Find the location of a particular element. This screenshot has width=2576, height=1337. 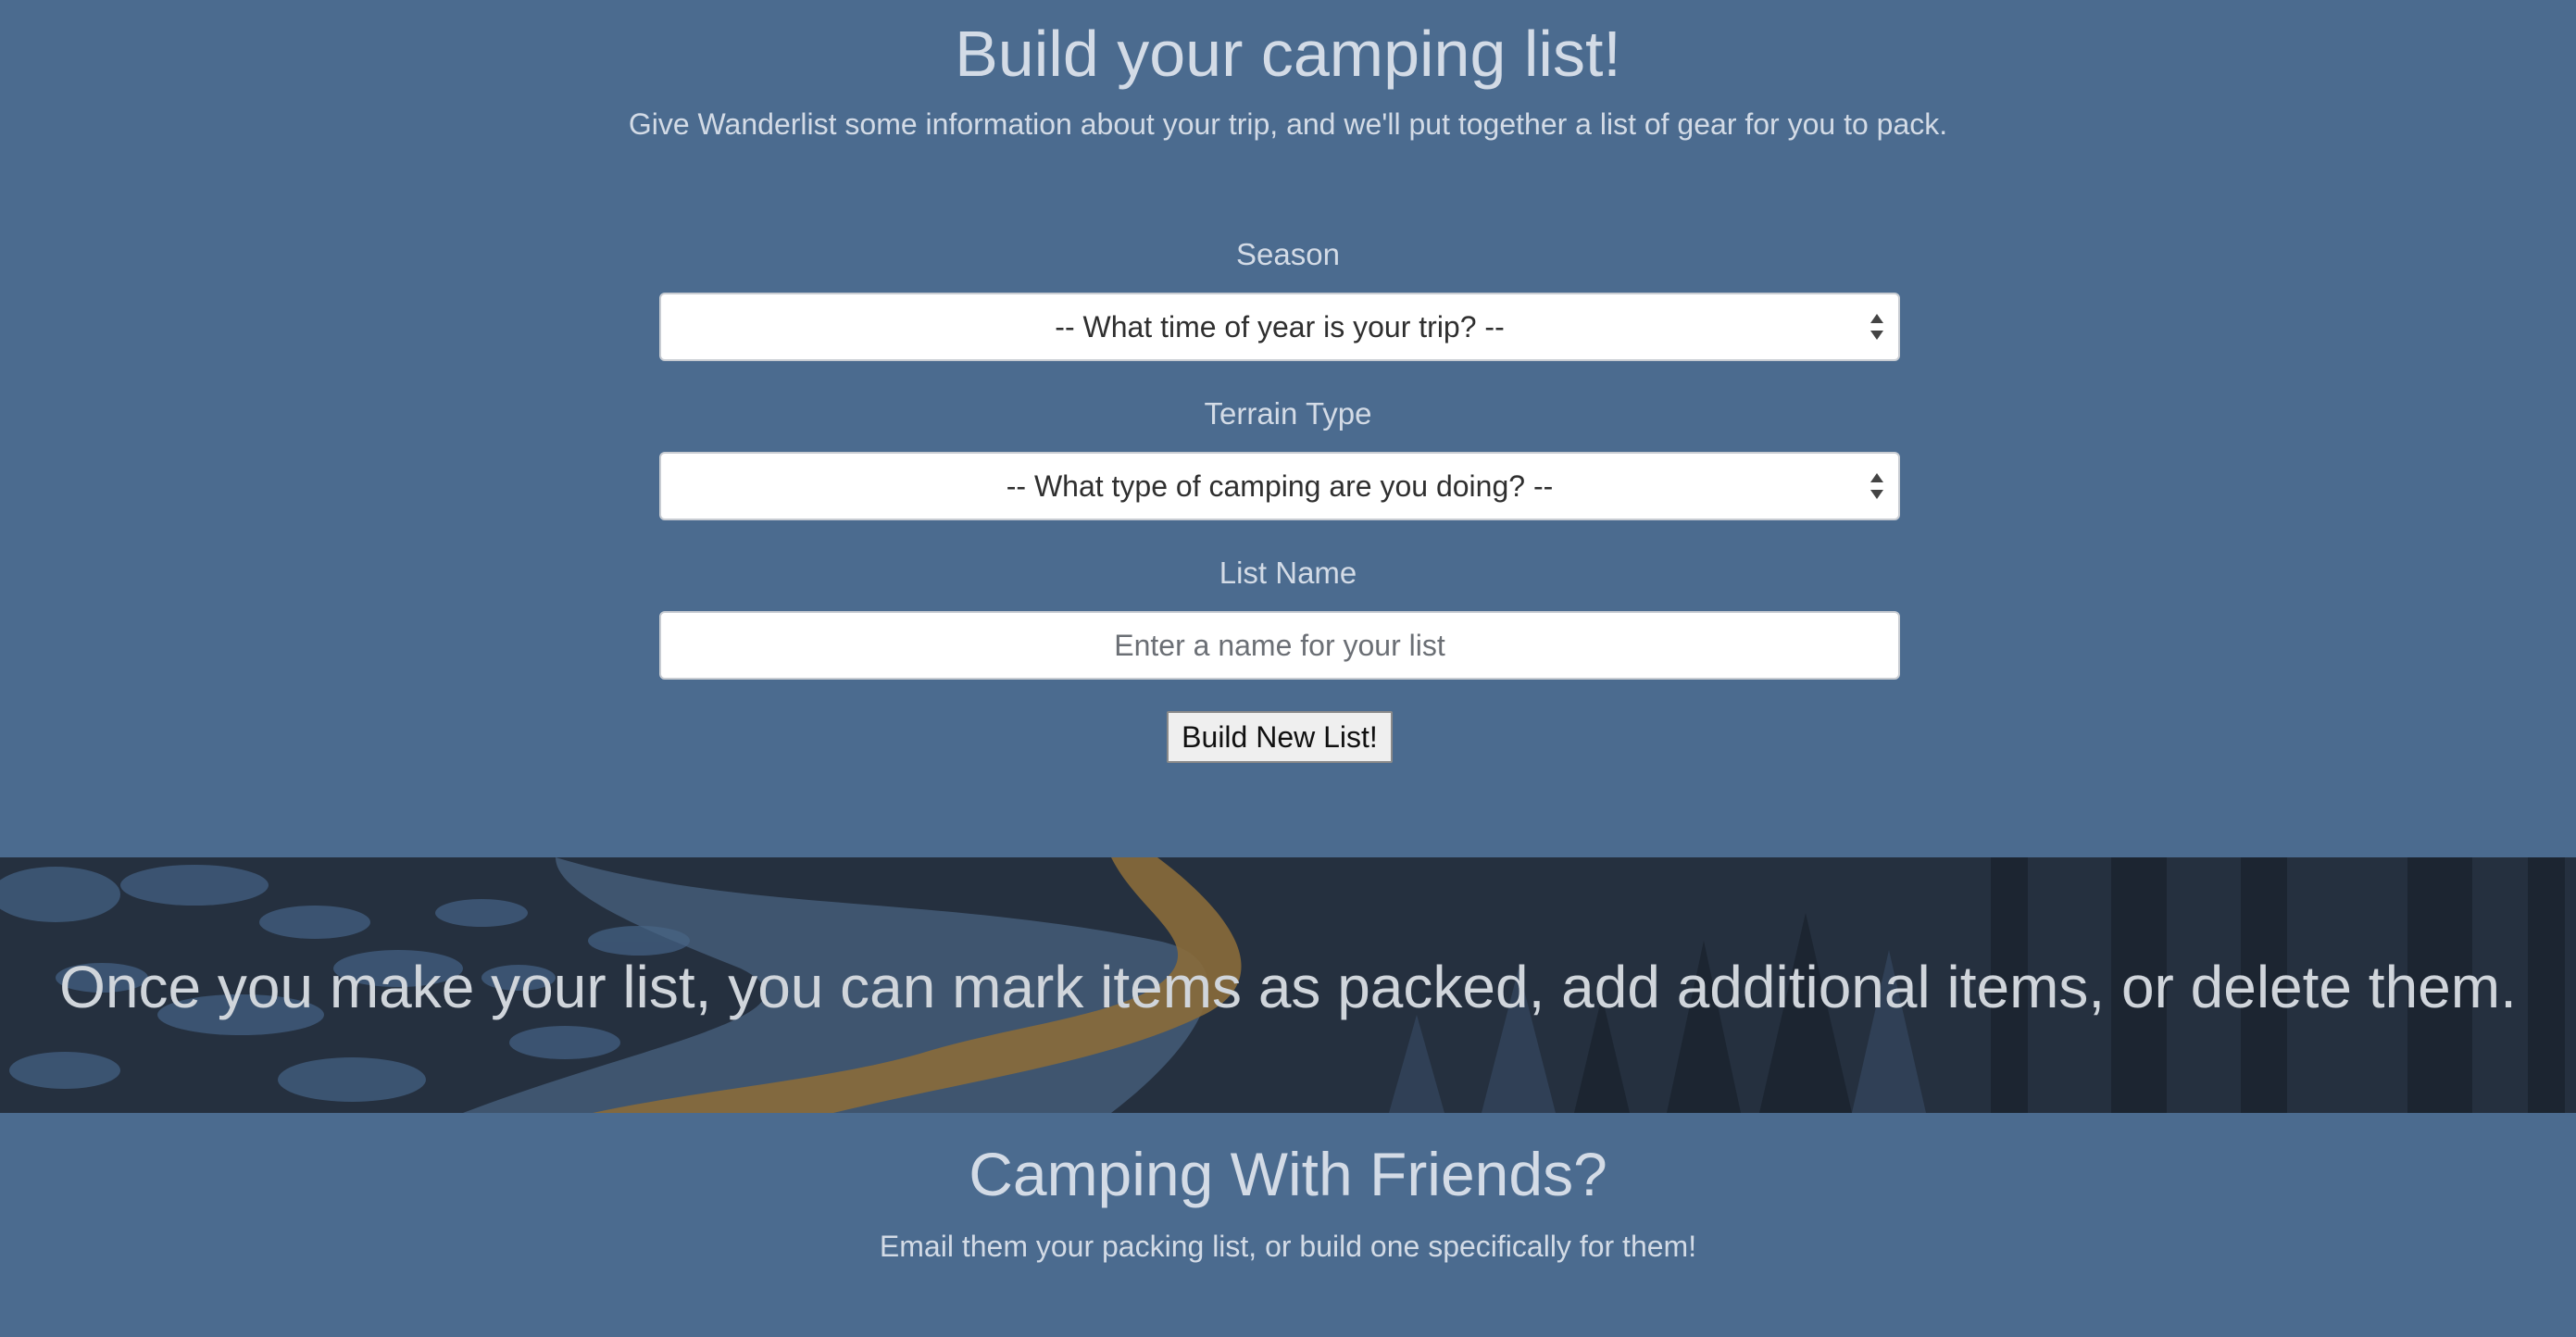

season-label: Season is located at coordinates (1288, 254).